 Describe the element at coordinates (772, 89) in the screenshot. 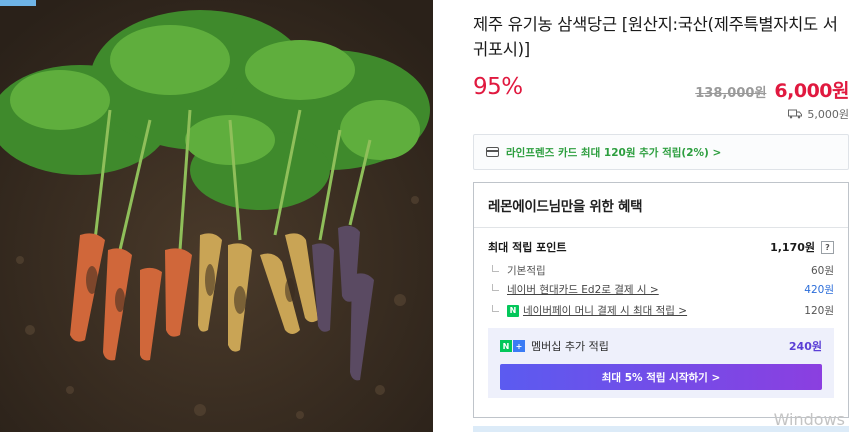

I see `price-group: 138,000원 6,000원` at that location.